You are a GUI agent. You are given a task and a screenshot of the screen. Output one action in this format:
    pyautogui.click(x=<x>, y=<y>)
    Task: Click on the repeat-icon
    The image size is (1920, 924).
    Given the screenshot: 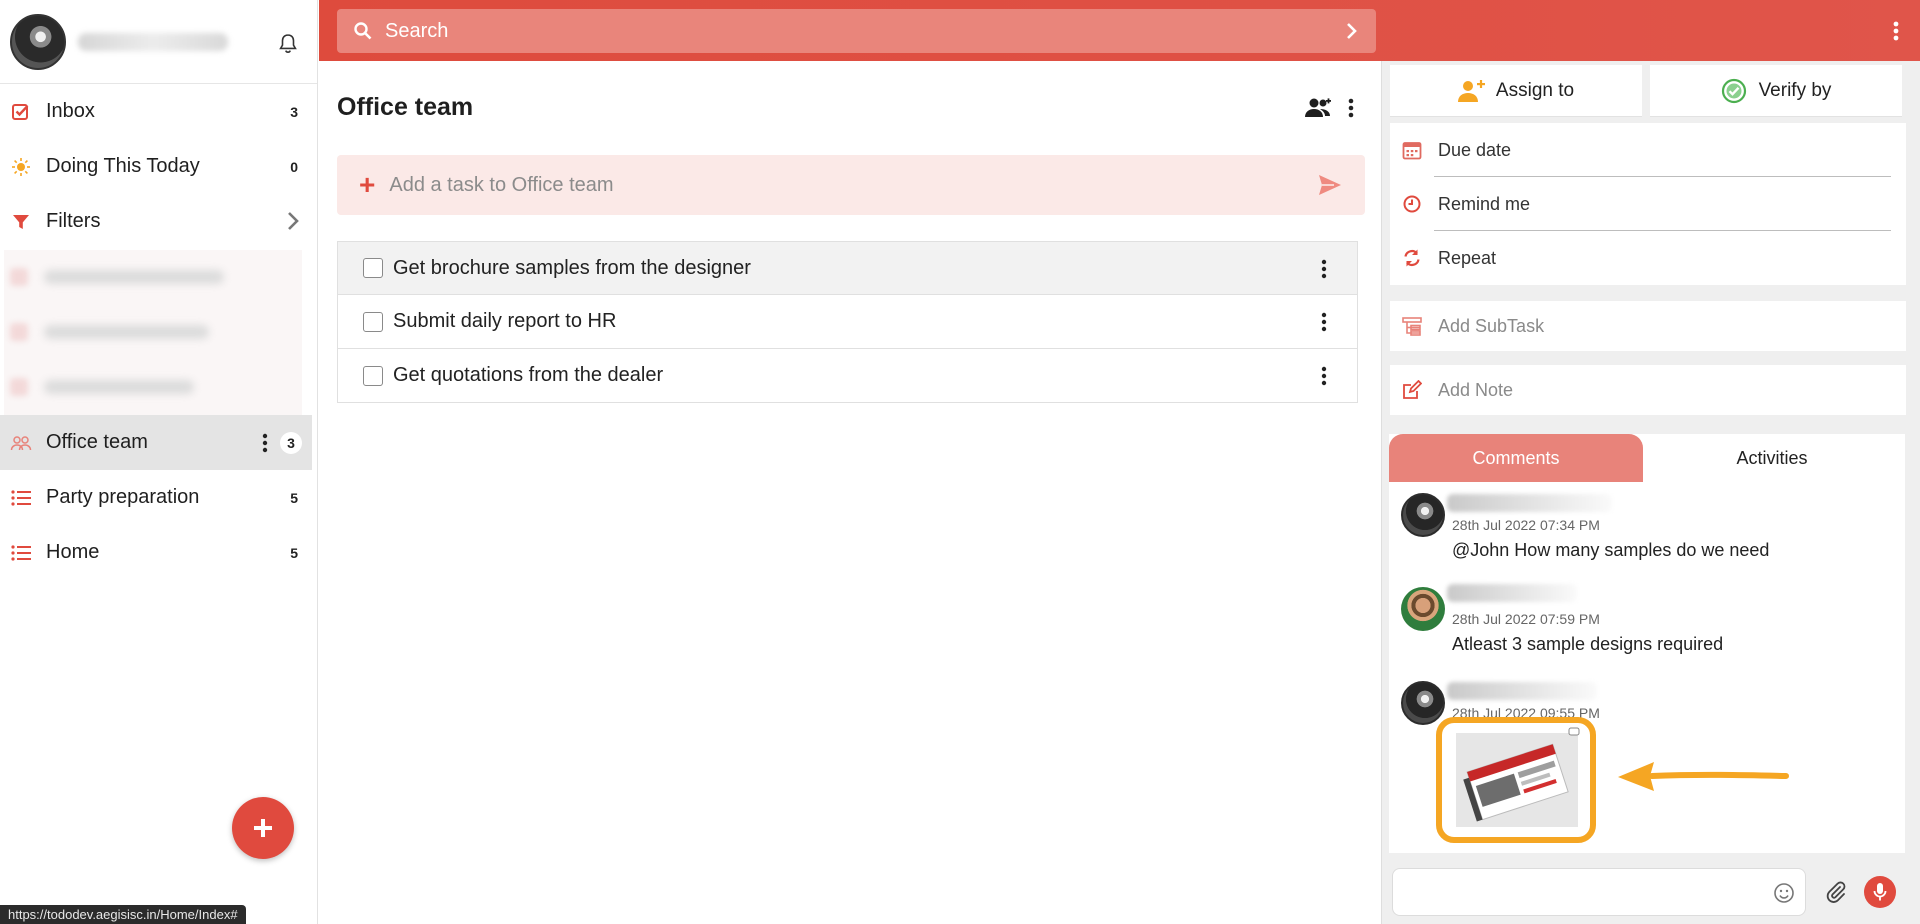 What is the action you would take?
    pyautogui.click(x=1412, y=258)
    